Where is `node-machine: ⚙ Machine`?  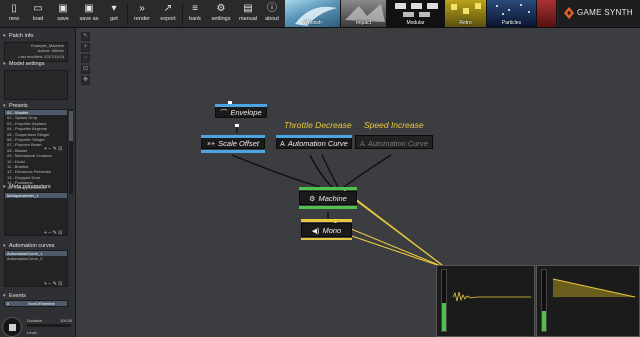 node-machine: ⚙ Machine is located at coordinates (328, 198).